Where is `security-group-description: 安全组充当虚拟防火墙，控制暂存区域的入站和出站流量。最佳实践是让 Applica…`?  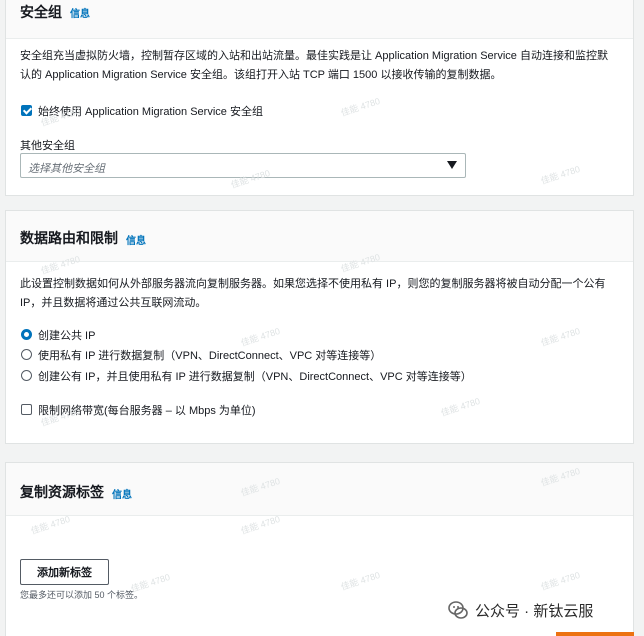 security-group-description: 安全组充当虚拟防火墙，控制暂存区域的入站和出站流量。最佳实践是让 Applica… is located at coordinates (314, 65).